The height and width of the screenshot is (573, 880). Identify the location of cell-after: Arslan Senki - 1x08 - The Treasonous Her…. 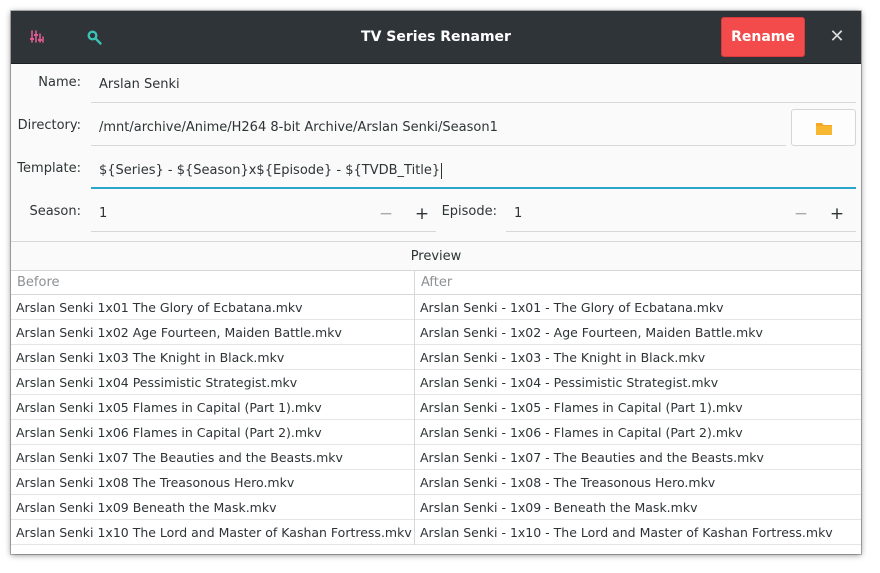
(637, 482).